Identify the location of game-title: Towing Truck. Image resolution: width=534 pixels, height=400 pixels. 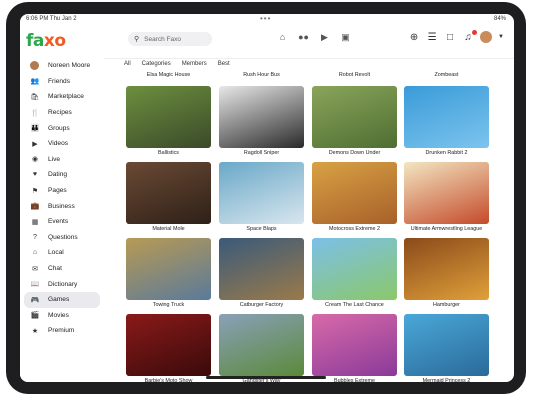
(168, 305).